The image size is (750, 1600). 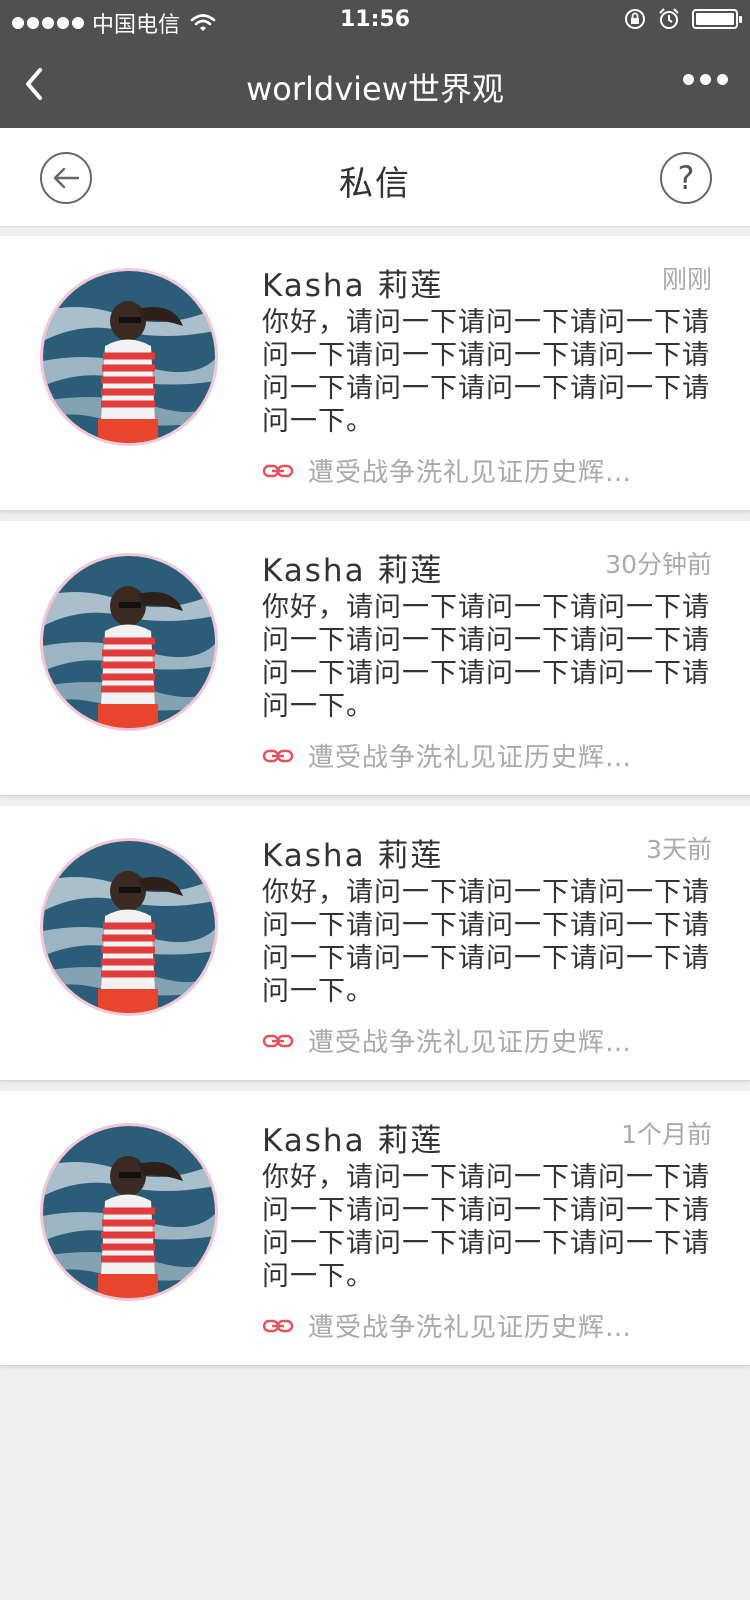 I want to click on title-bar: worldview世界观, so click(x=375, y=84).